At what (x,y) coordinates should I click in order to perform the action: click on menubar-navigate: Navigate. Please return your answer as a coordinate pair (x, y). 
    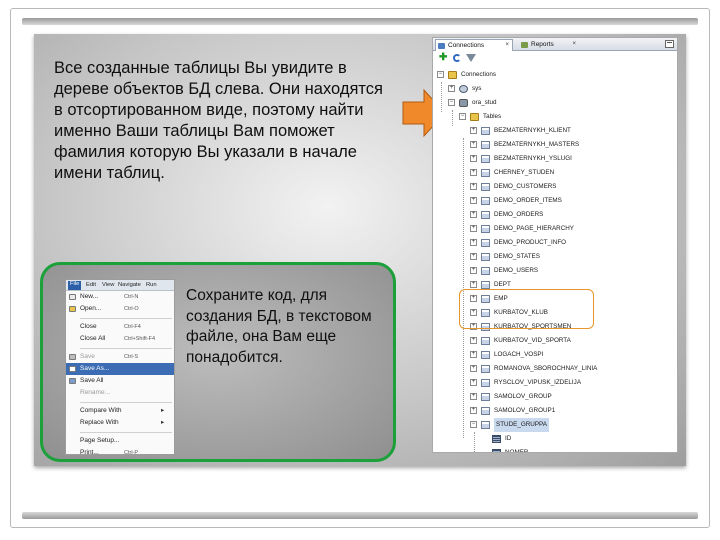
    Looking at the image, I should click on (129, 285).